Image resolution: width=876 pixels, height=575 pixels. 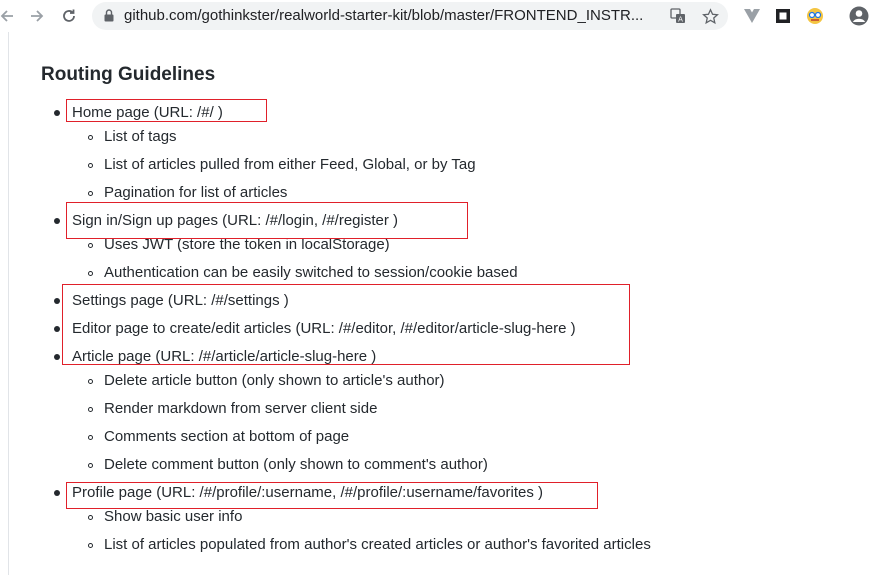 What do you see at coordinates (8, 303) in the screenshot?
I see `content-border` at bounding box center [8, 303].